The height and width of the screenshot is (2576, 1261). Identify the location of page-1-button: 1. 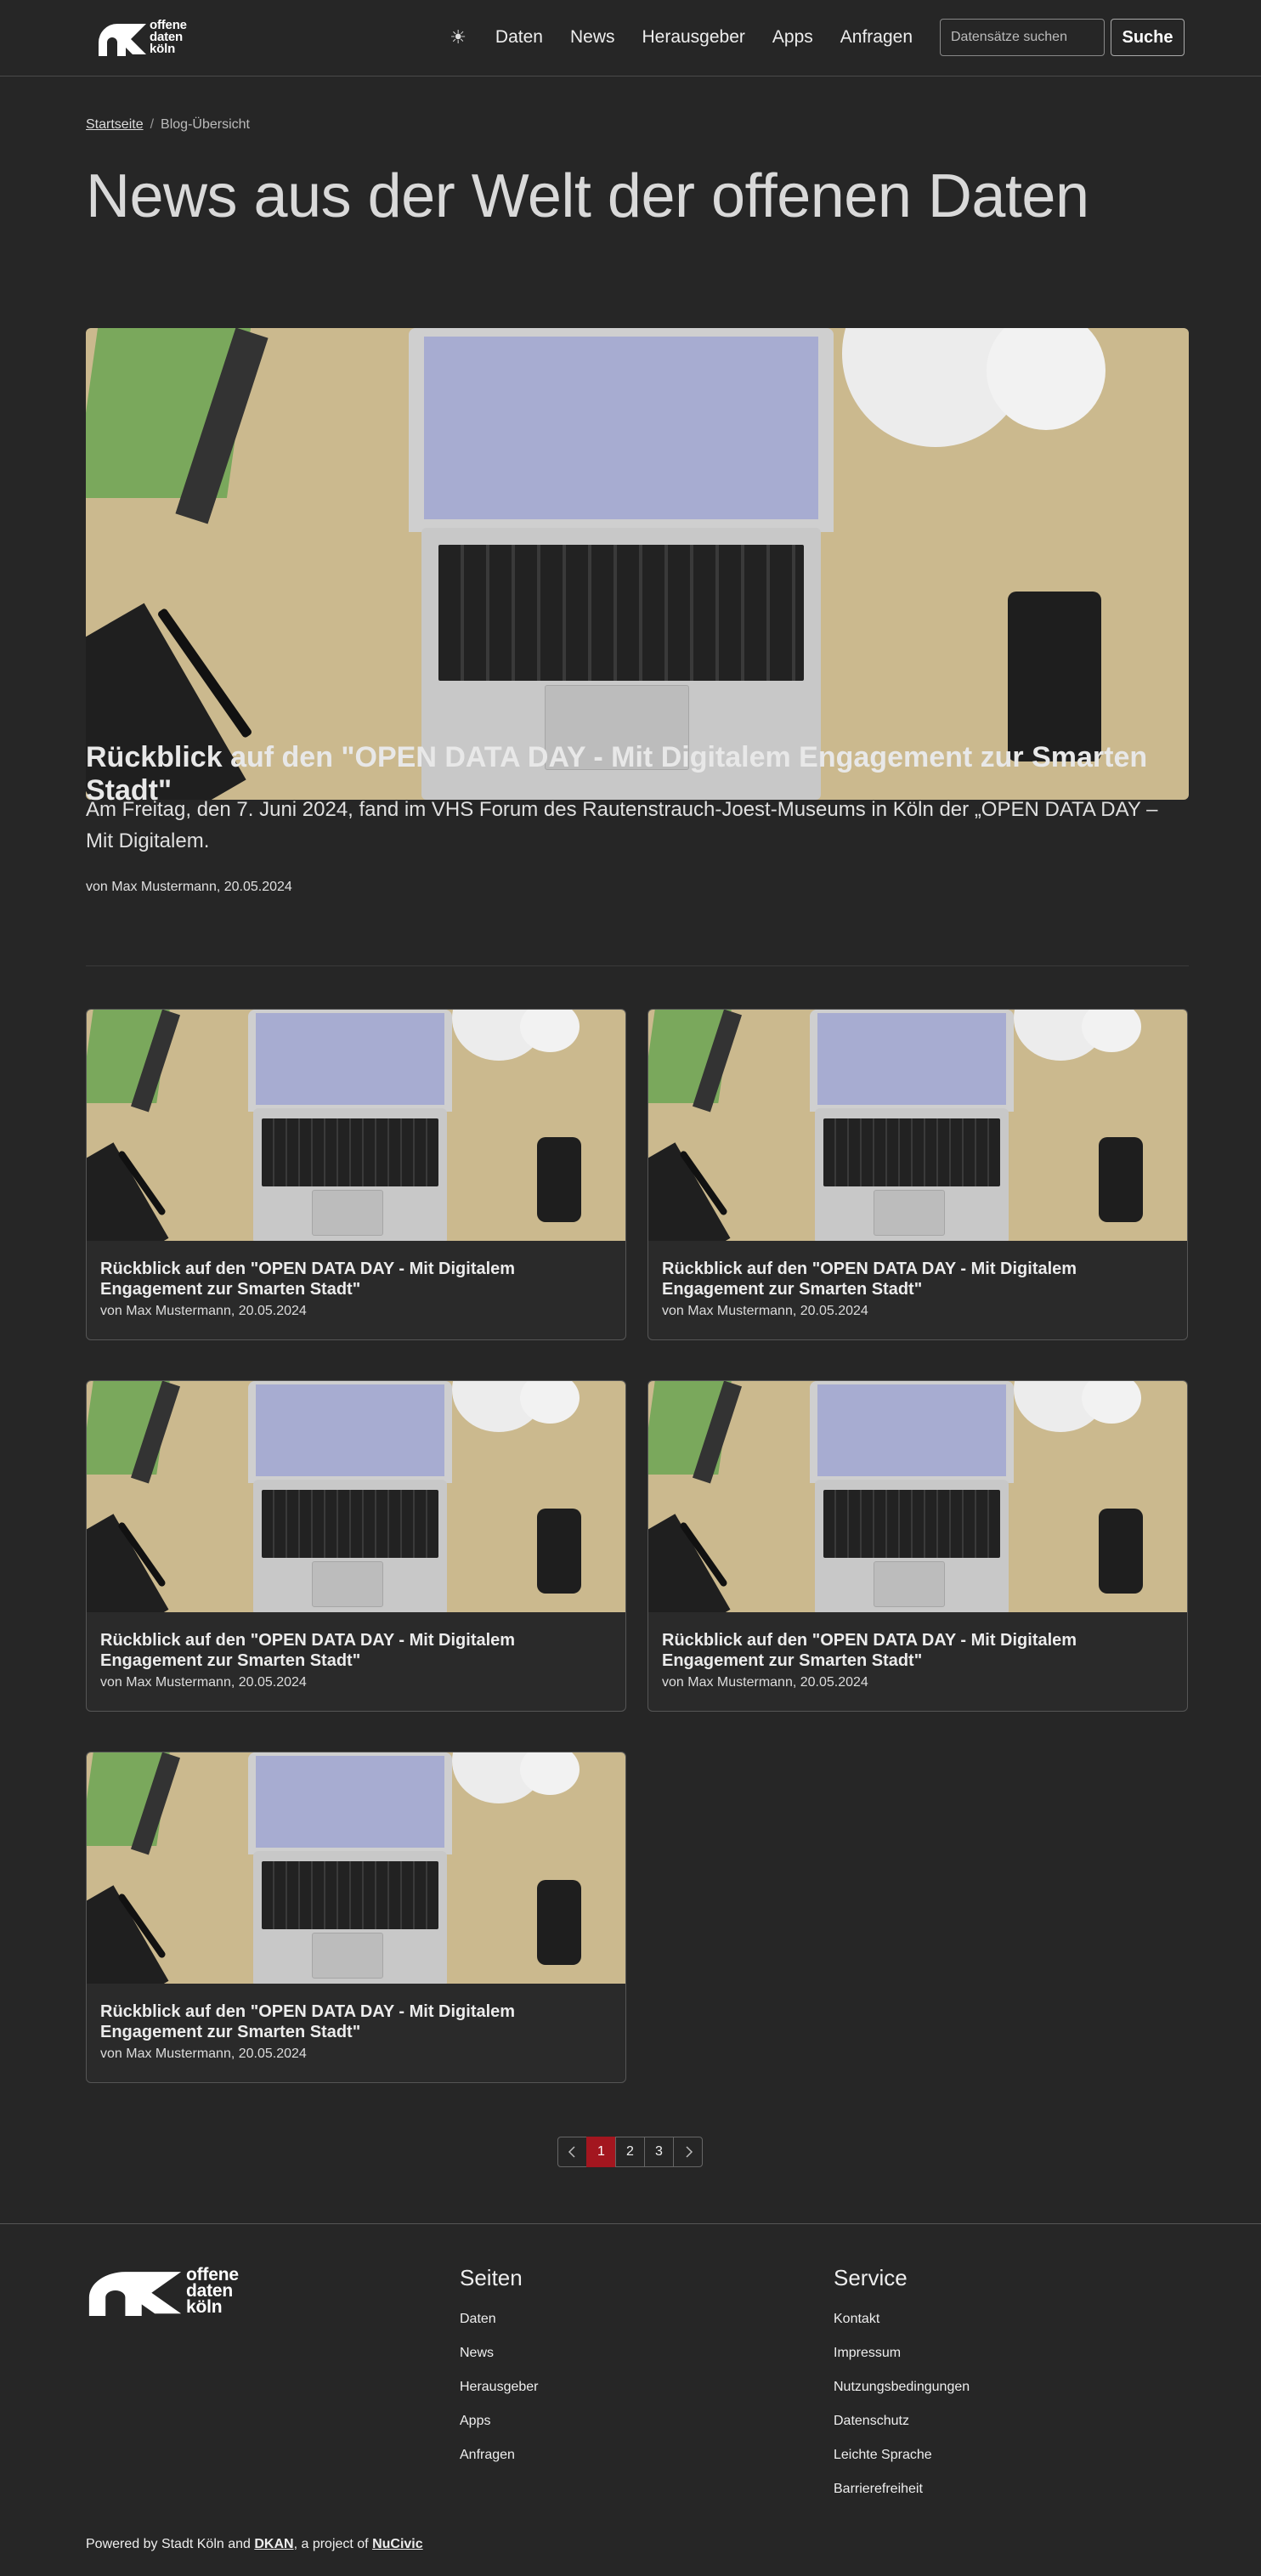
(601, 2152).